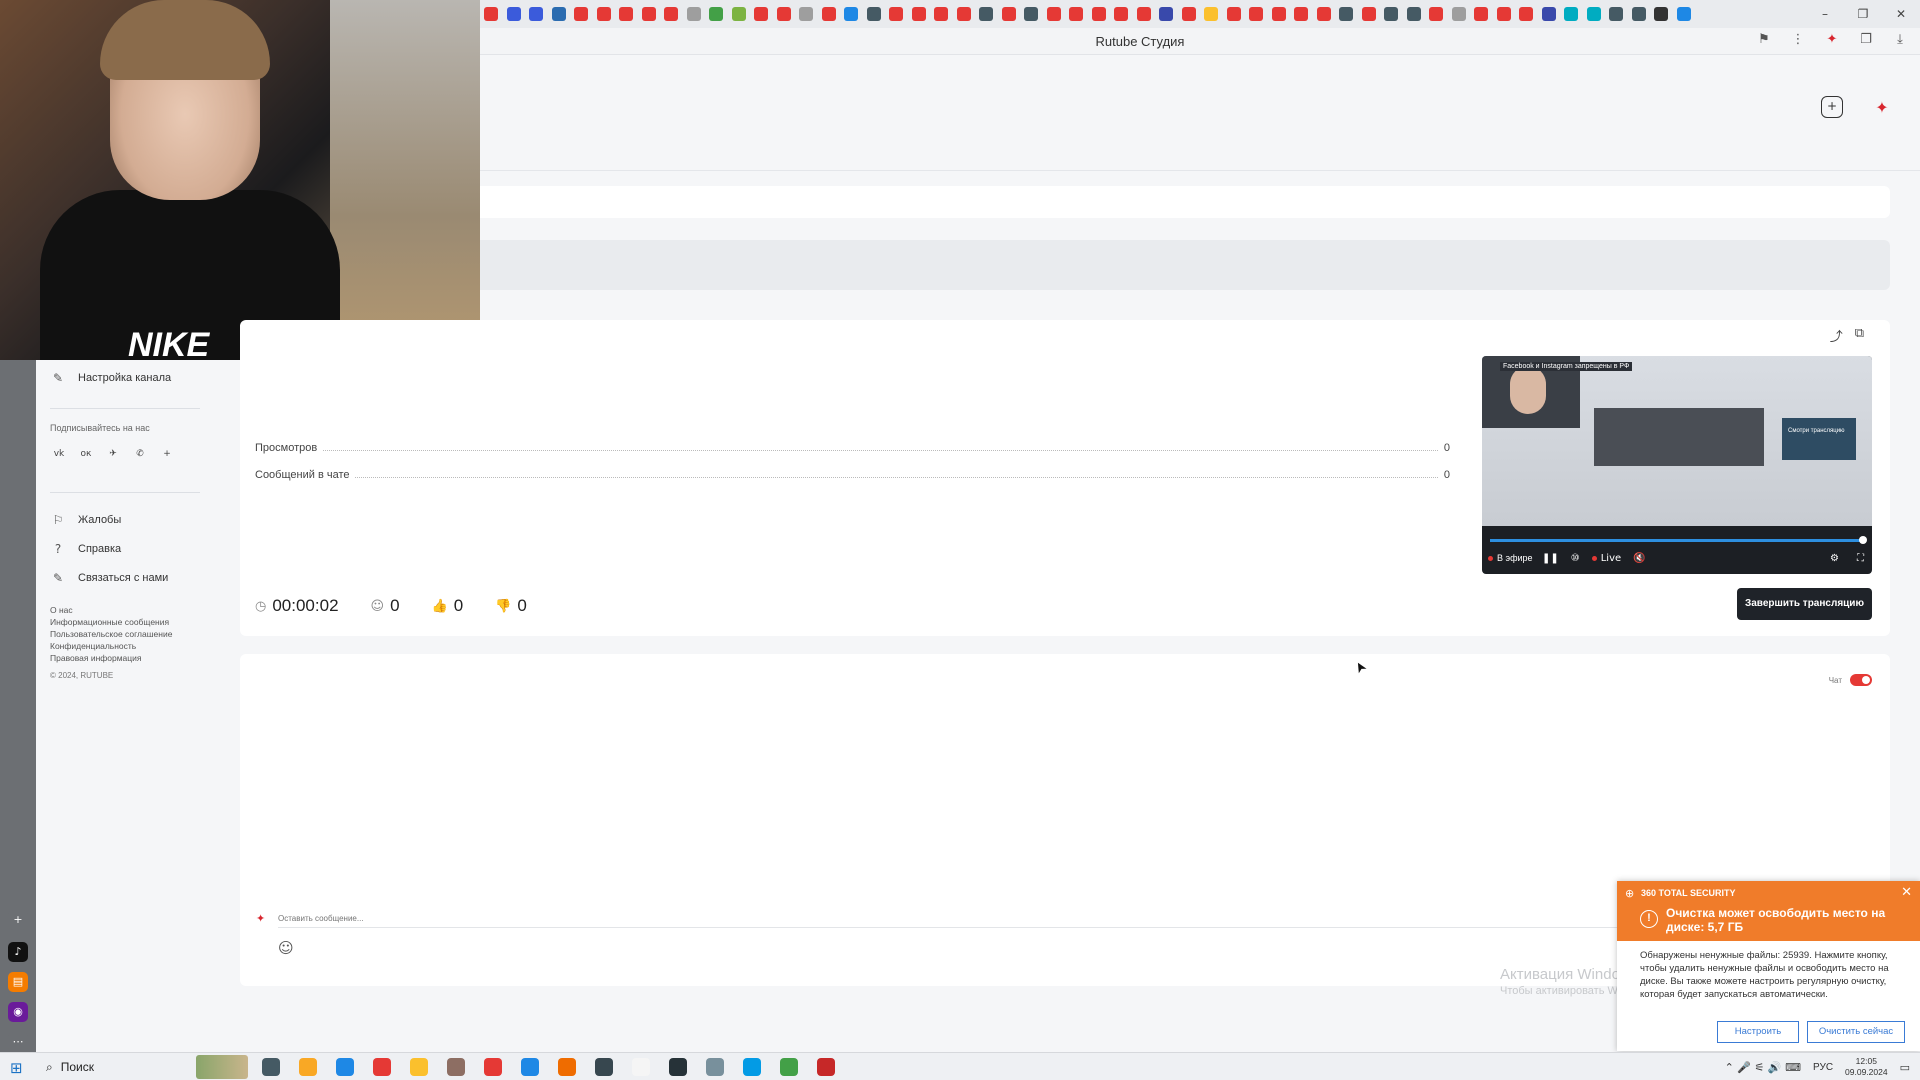 This screenshot has width=1920, height=1080. Describe the element at coordinates (1798, 39) in the screenshot. I see `menu-icon: ⋮` at that location.